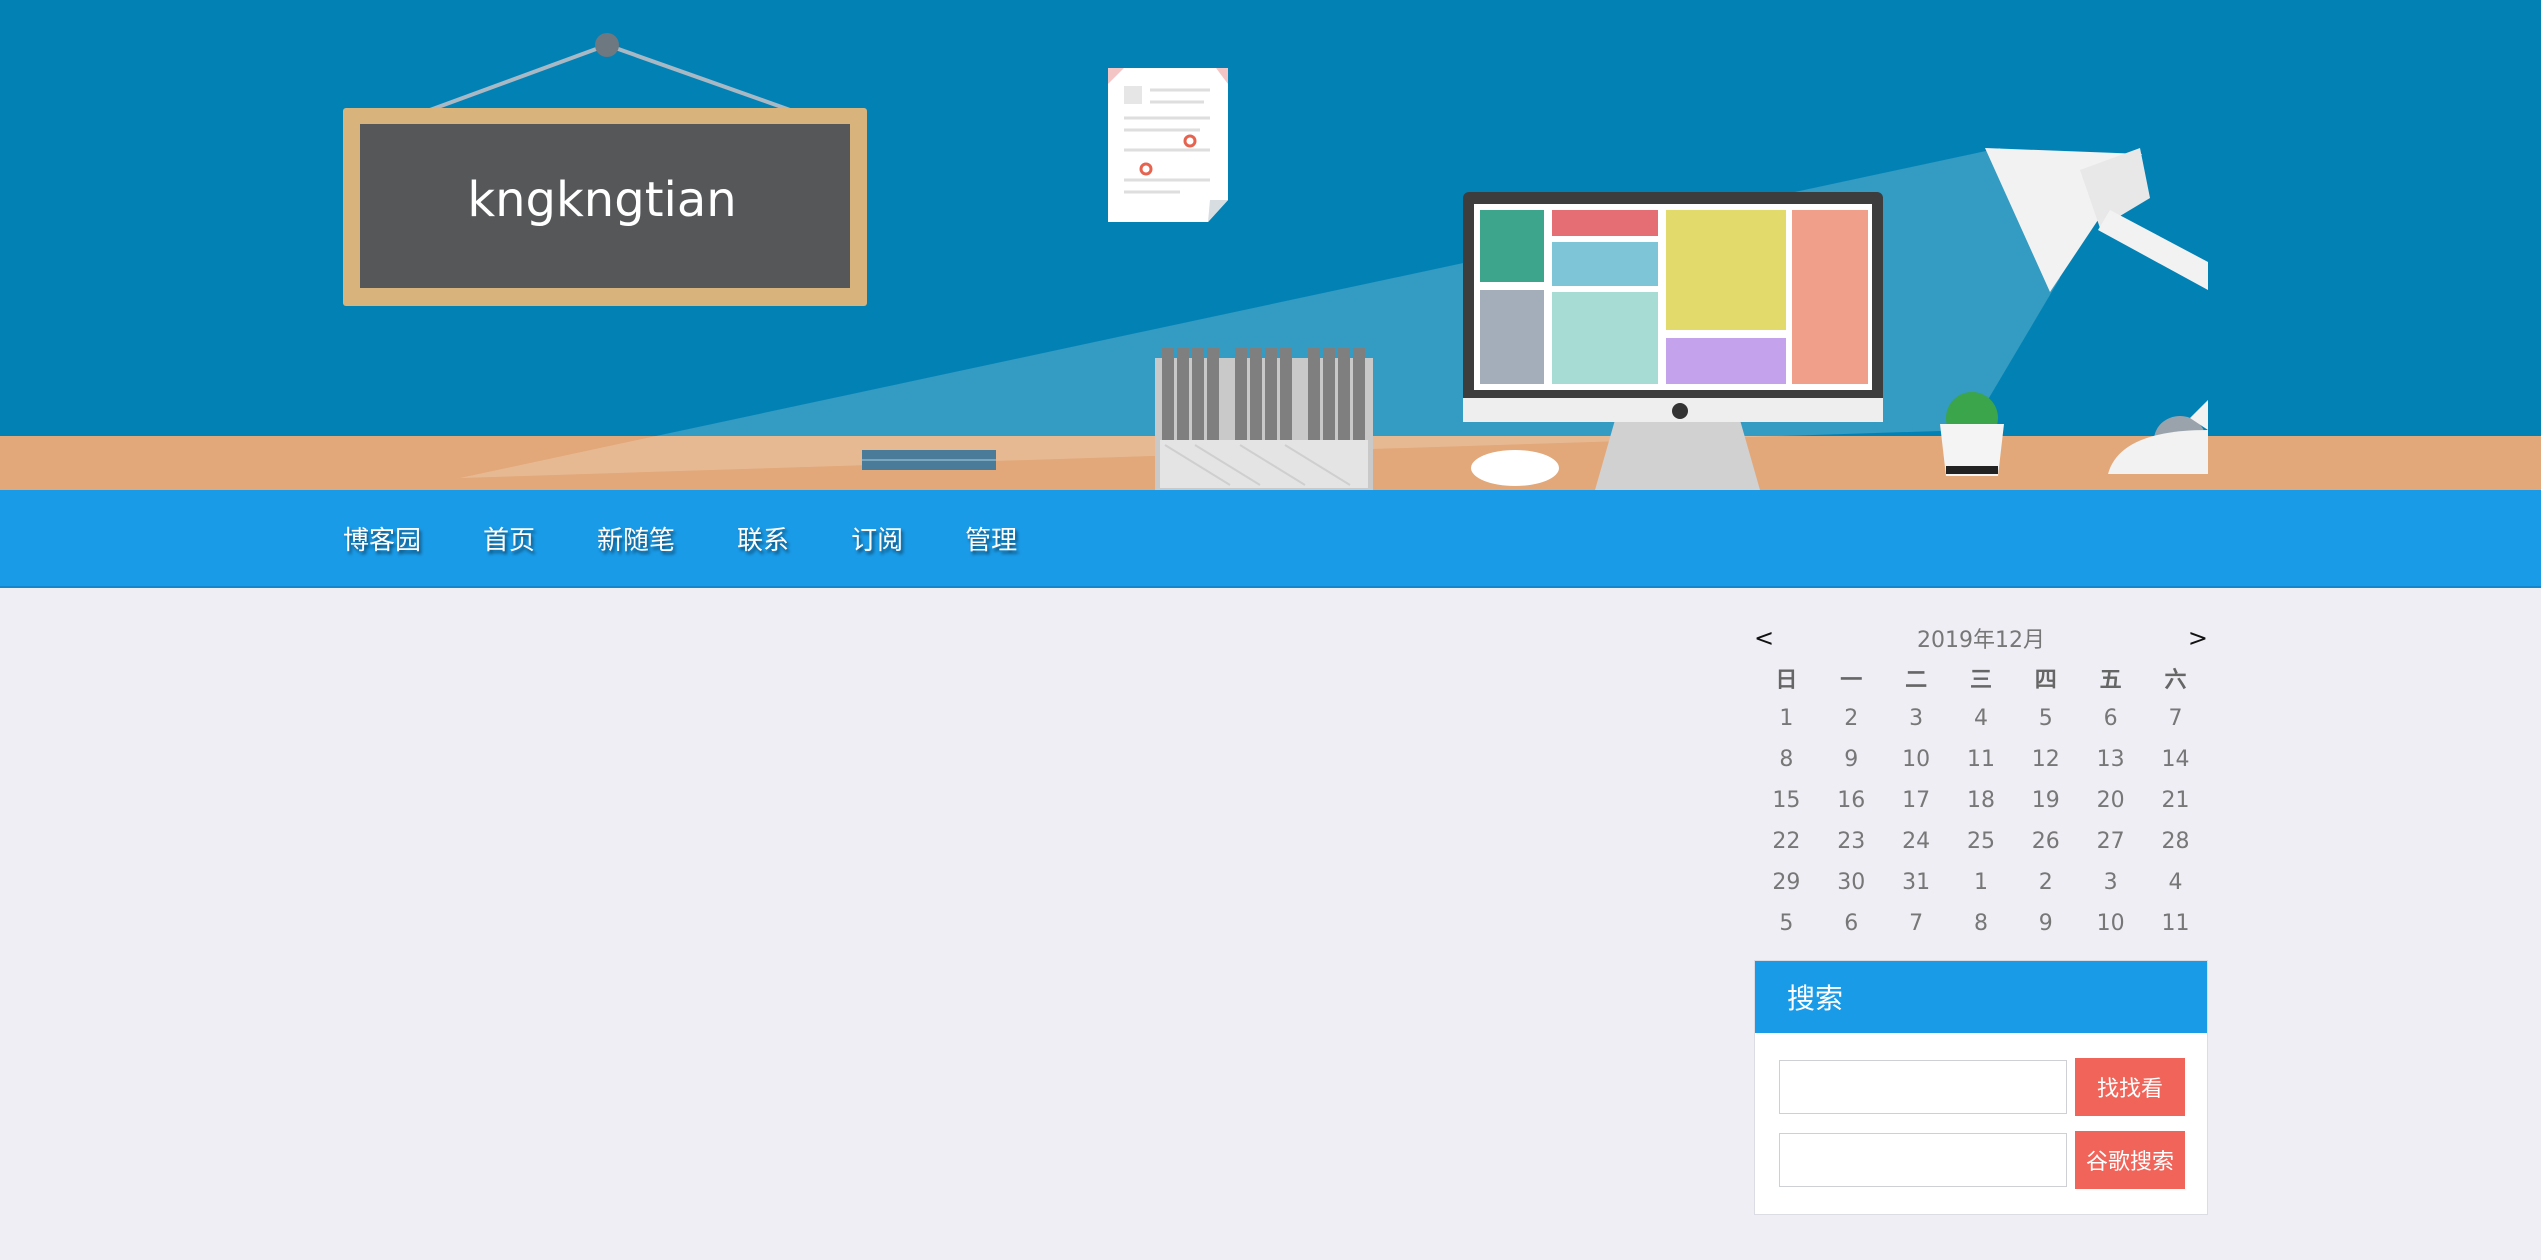  I want to click on calendar-day: 20, so click(2110, 800).